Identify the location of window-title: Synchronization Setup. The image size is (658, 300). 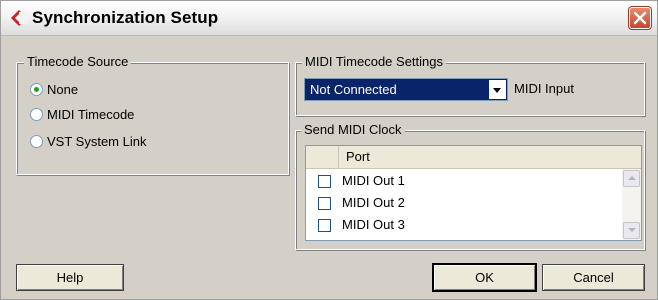
(125, 17).